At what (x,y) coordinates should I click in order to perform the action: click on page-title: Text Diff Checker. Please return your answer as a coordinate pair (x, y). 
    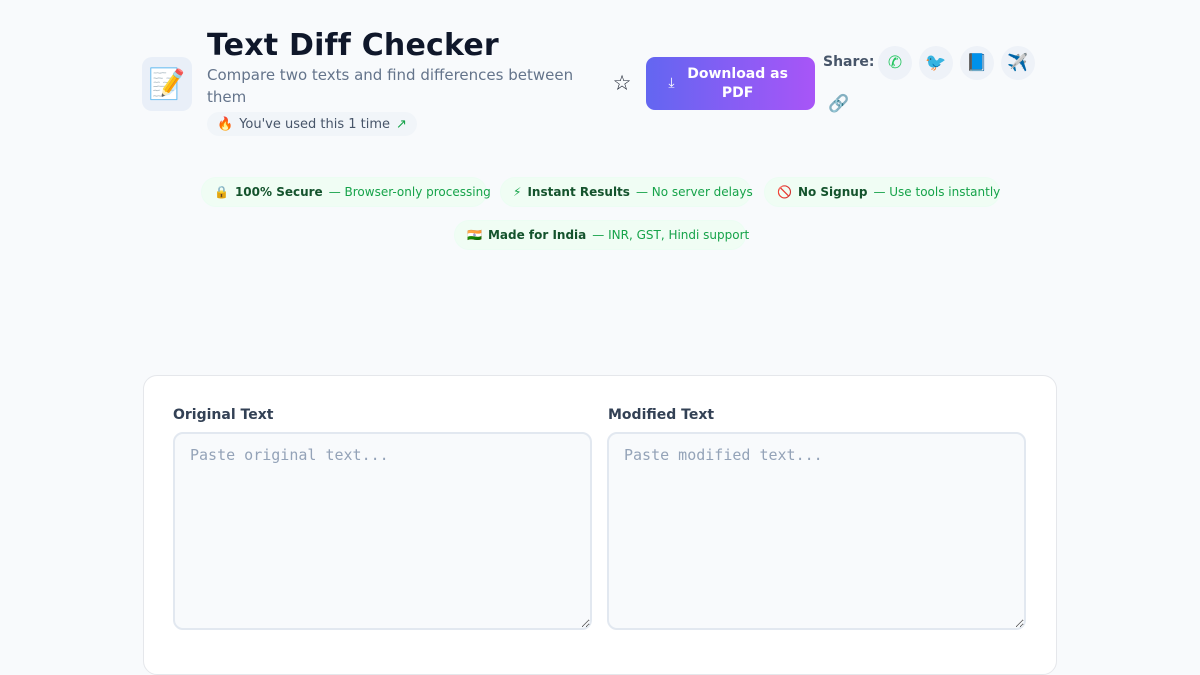
    Looking at the image, I should click on (353, 45).